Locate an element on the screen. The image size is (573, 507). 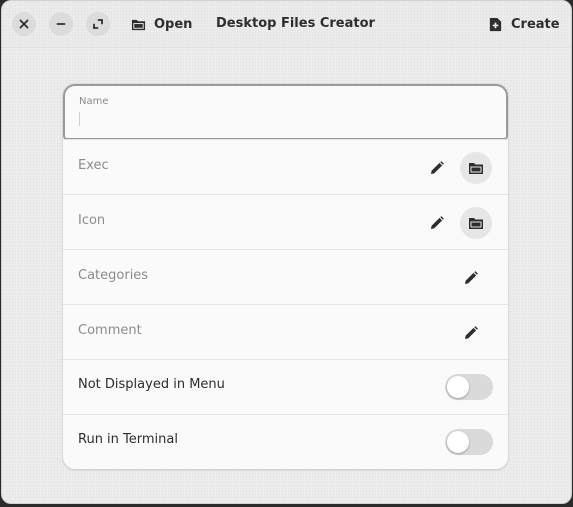
close-icon is located at coordinates (24, 24).